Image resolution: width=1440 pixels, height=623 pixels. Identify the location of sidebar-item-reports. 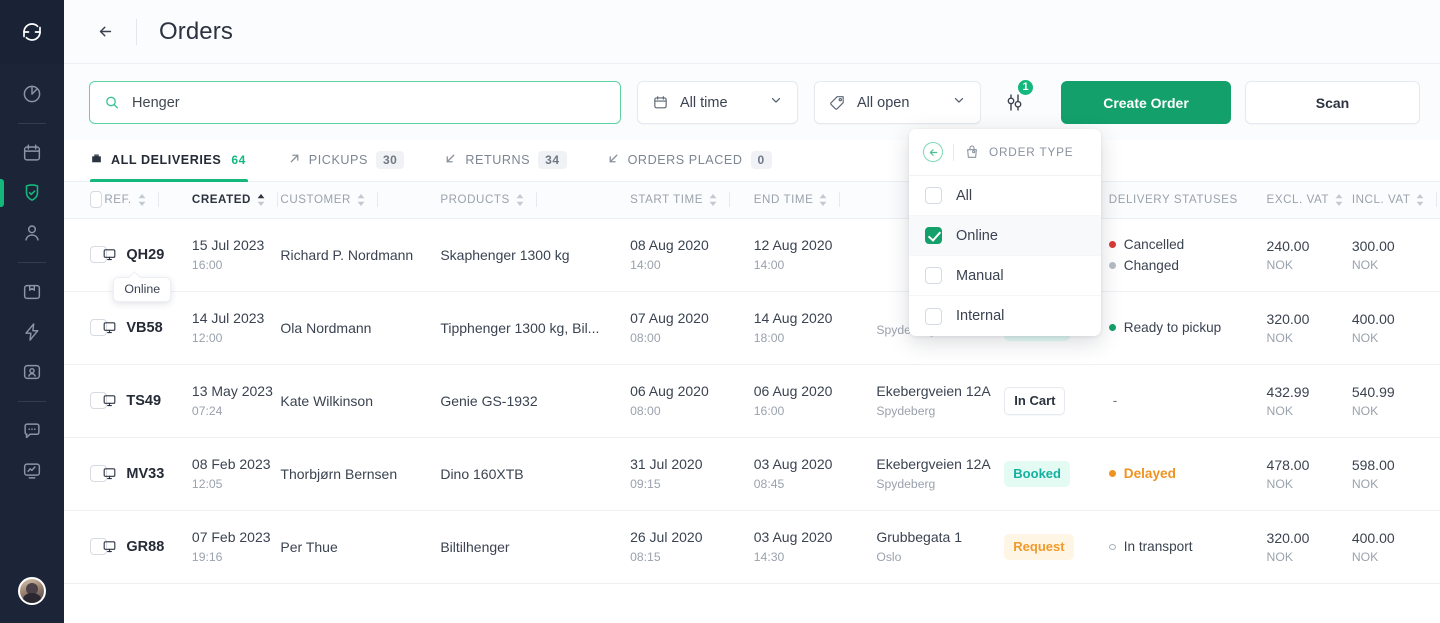
(32, 471).